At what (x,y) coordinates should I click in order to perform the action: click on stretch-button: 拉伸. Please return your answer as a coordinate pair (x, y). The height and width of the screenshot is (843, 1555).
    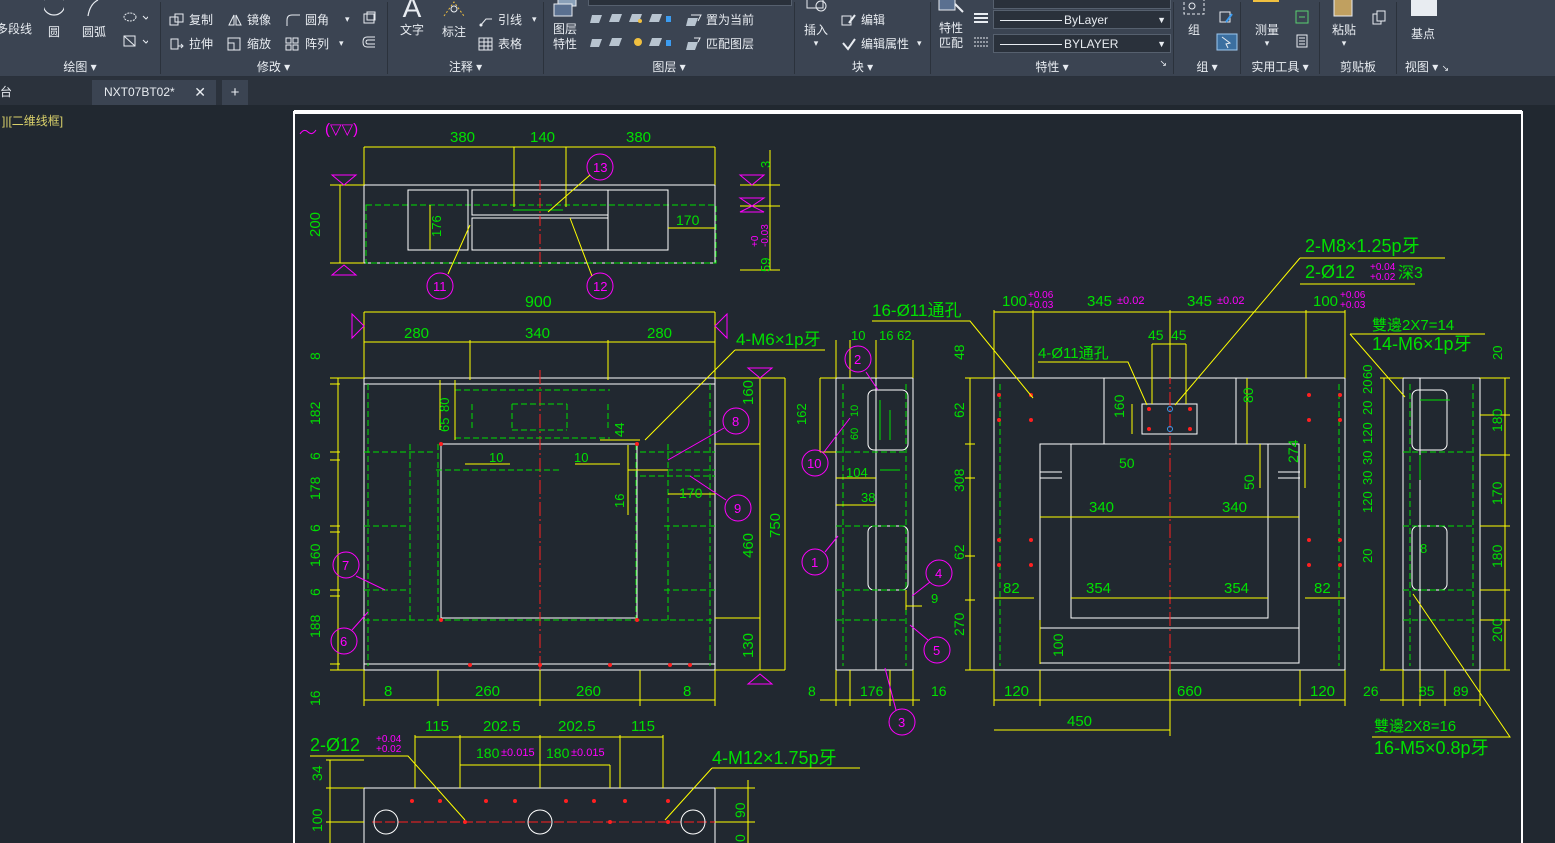
    Looking at the image, I should click on (191, 43).